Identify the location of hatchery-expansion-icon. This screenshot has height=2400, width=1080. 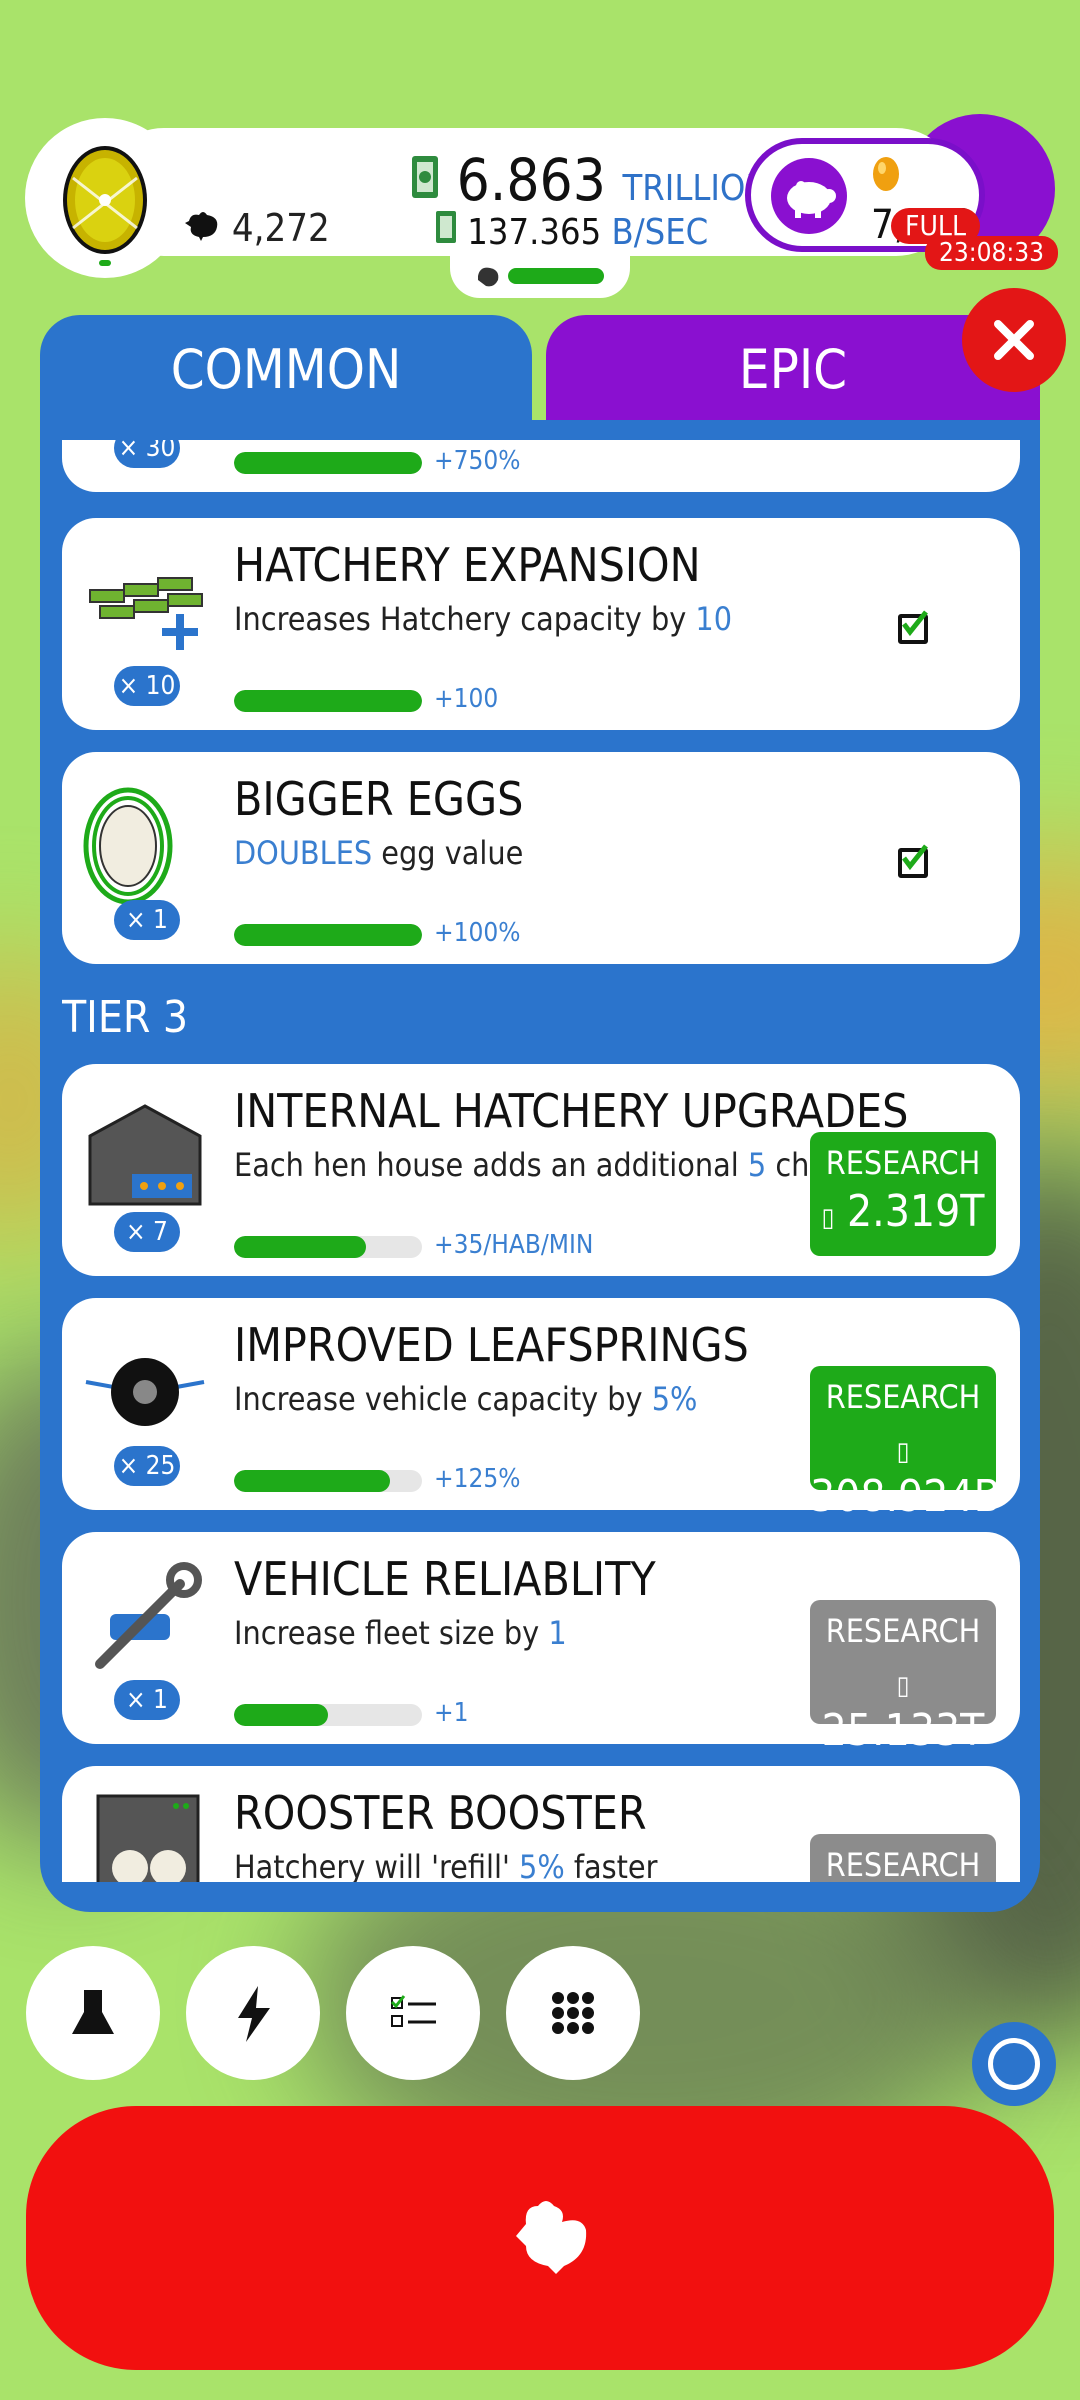
(145, 605).